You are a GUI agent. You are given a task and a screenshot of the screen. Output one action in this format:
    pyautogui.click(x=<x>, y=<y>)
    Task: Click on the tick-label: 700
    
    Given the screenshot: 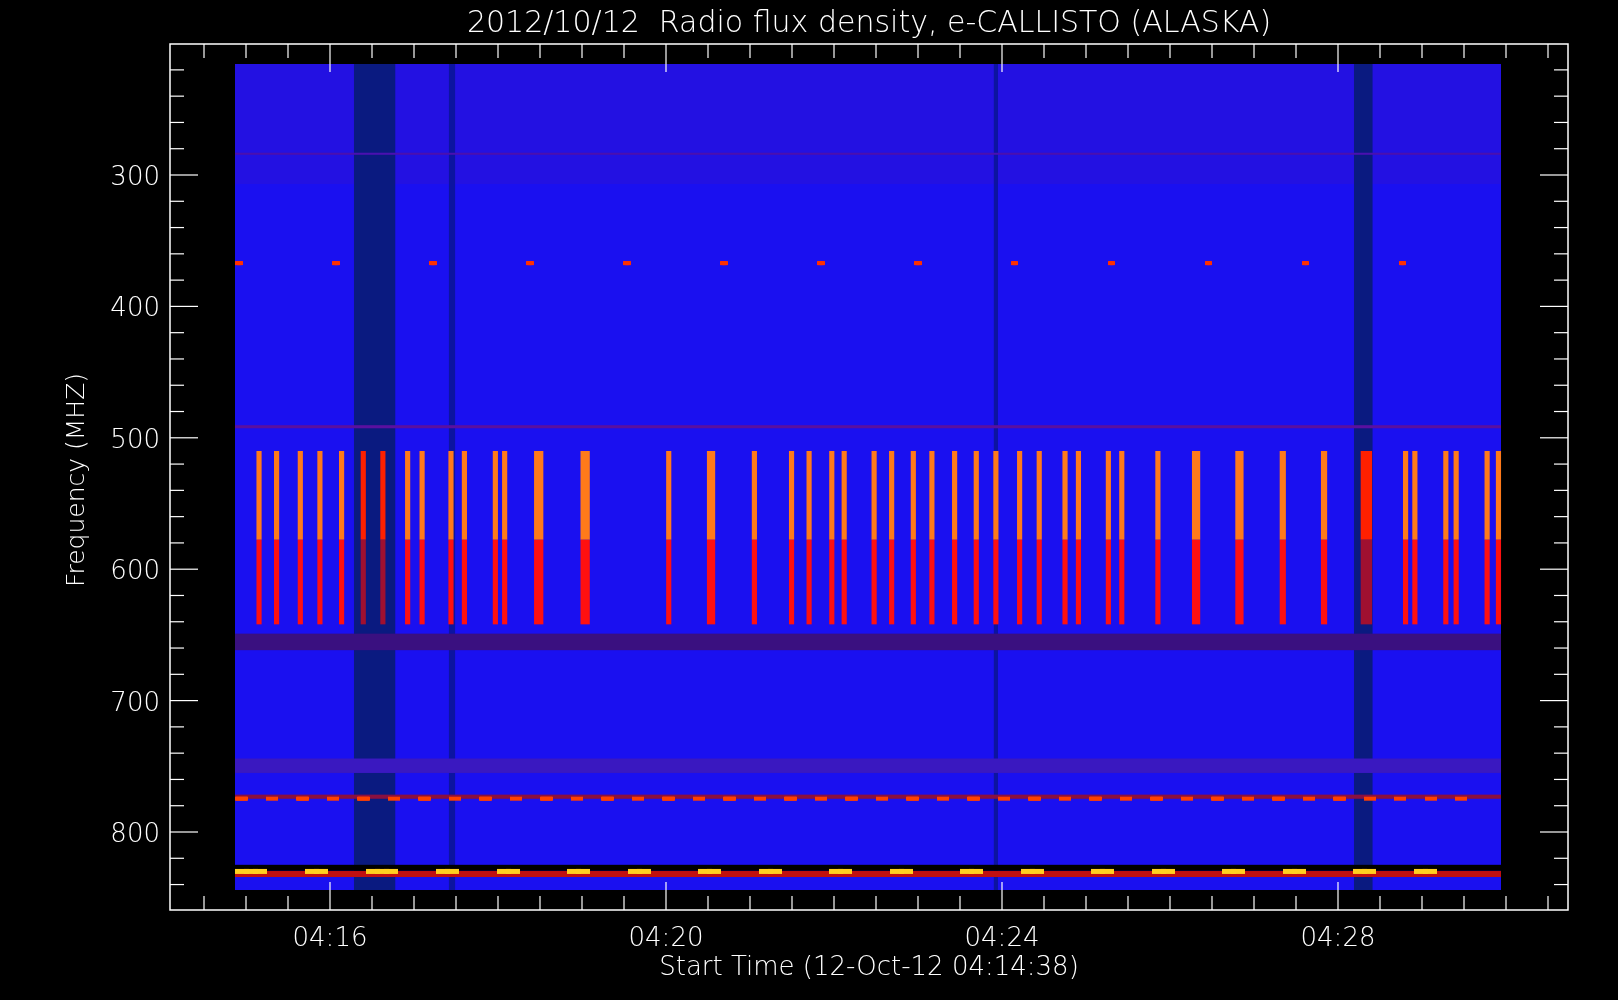 What is the action you would take?
    pyautogui.click(x=135, y=701)
    